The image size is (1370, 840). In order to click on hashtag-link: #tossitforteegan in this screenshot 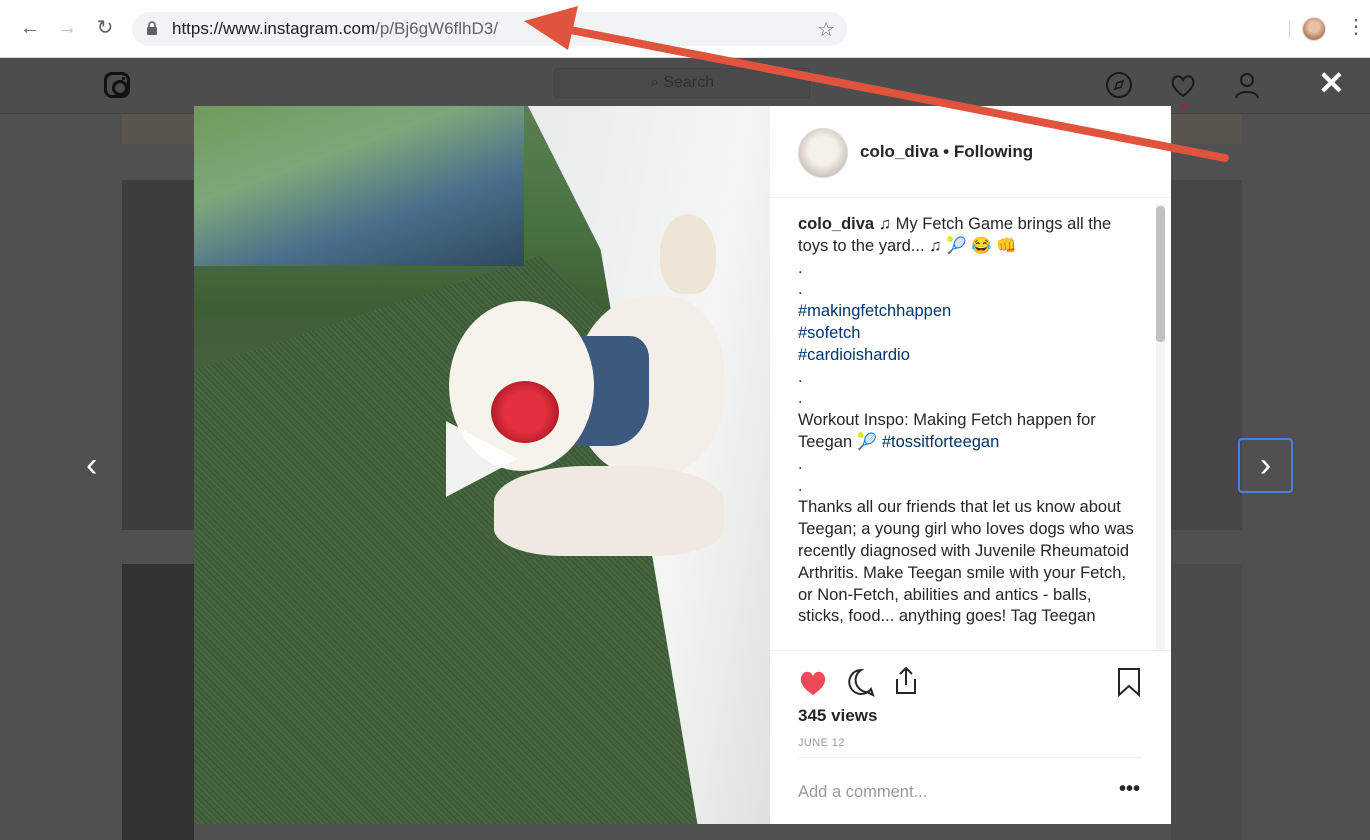, I will do `click(940, 442)`.